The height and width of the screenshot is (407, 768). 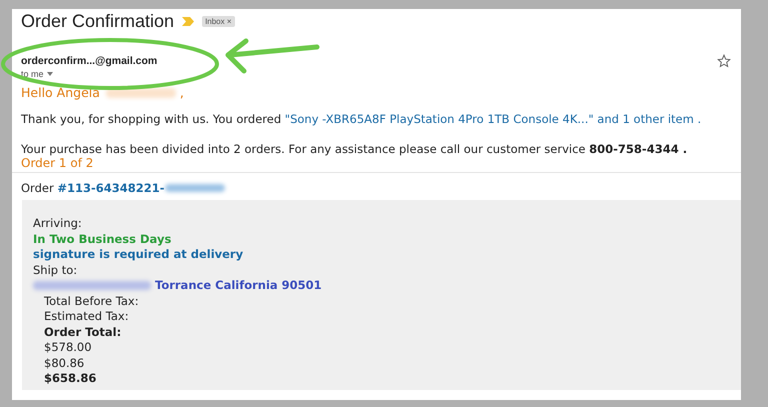 I want to click on amount-value: $578.00, so click(x=68, y=348).